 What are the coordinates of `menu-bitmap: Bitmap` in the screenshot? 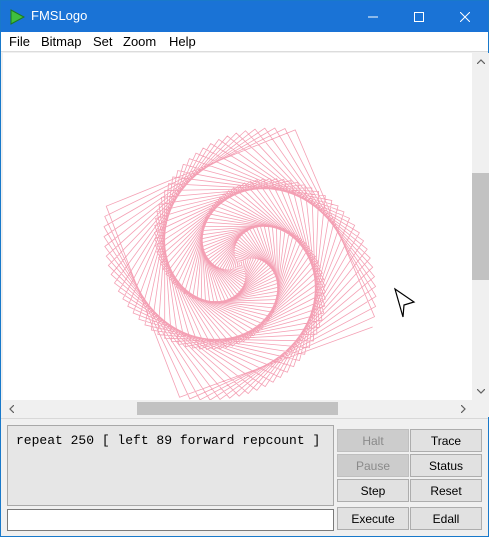 It's located at (61, 41).